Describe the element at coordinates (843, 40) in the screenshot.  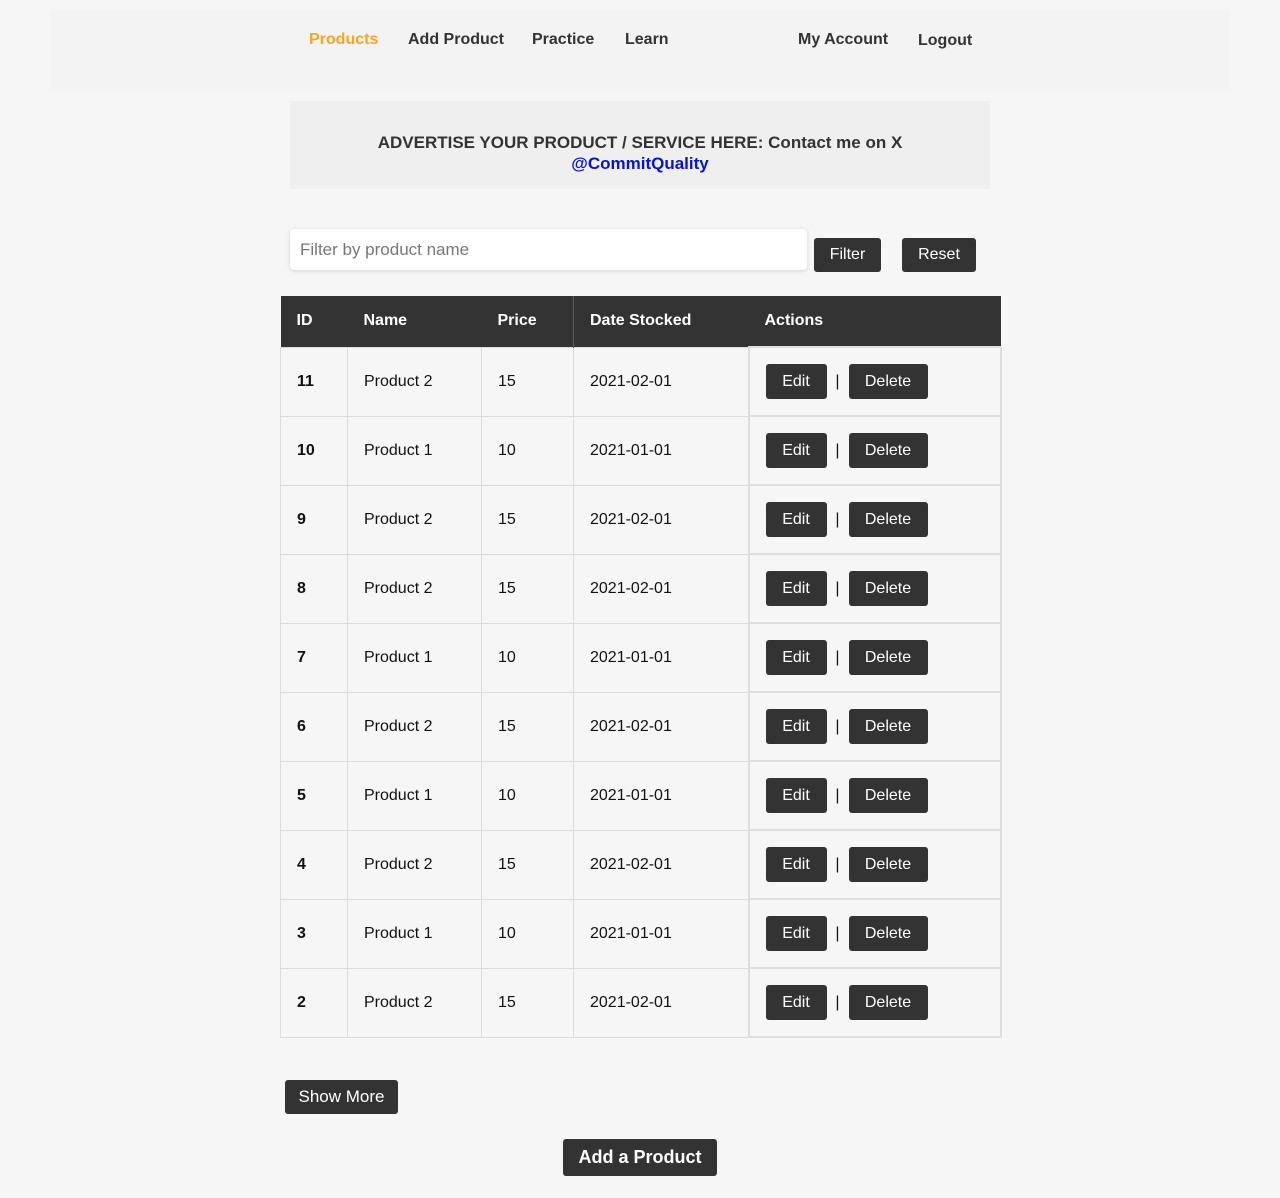
I see `nav-my-account: My Account` at that location.